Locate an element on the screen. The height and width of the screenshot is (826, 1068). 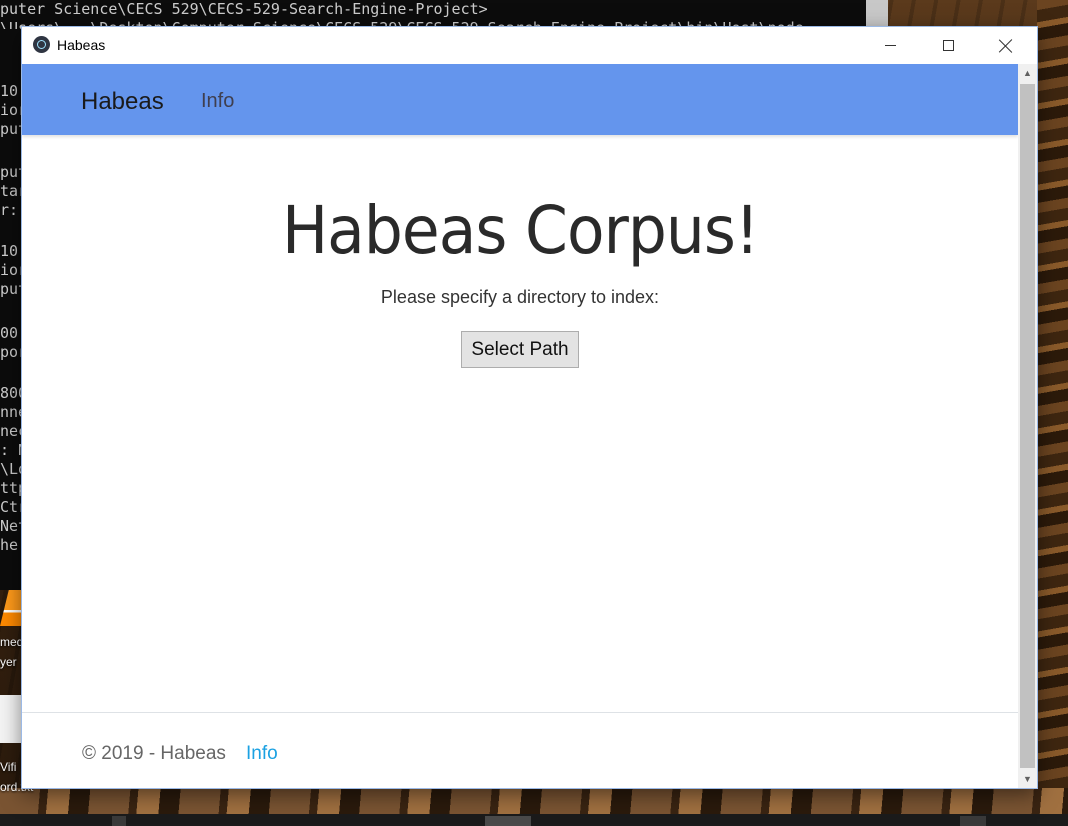
minimize-icon is located at coordinates (890, 45).